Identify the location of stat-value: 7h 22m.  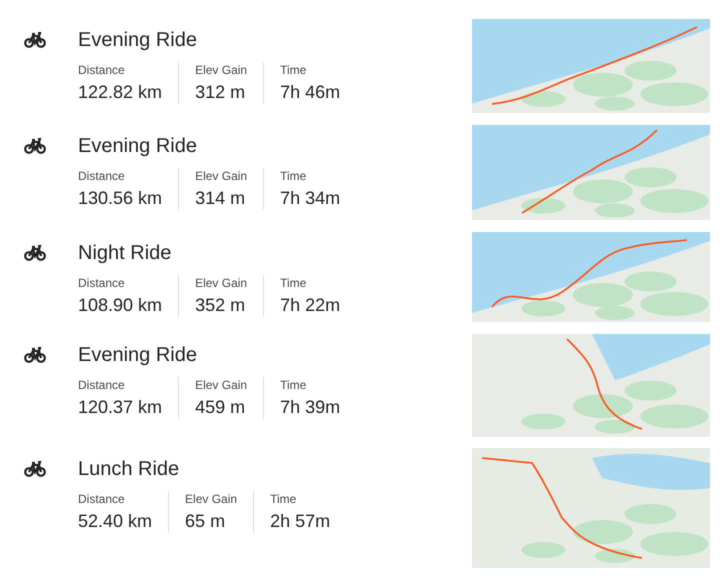
(310, 305).